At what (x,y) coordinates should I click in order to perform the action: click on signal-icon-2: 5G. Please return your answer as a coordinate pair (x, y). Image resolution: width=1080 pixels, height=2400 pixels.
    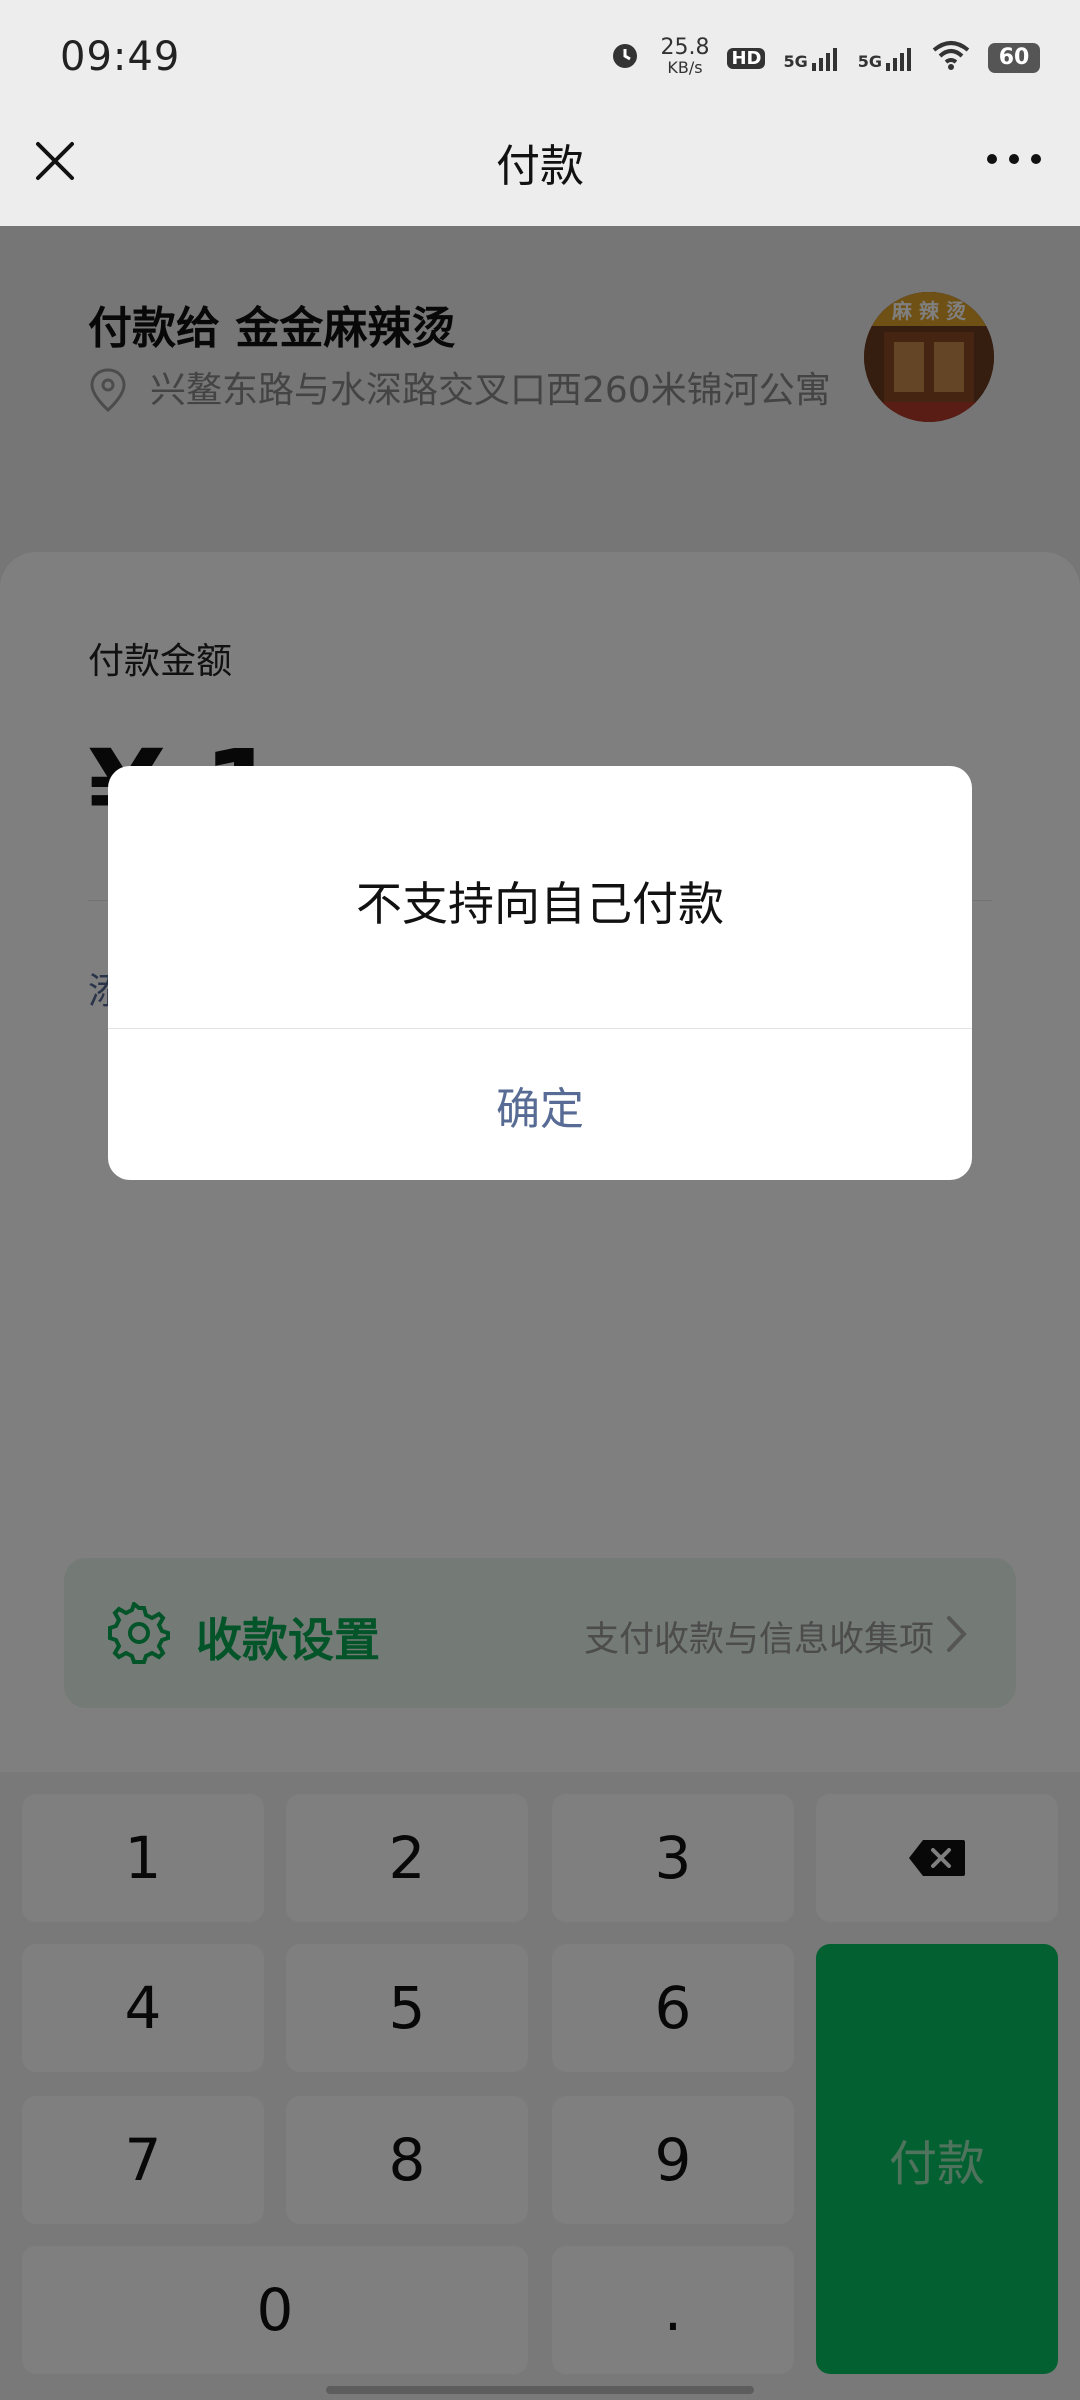
    Looking at the image, I should click on (886, 58).